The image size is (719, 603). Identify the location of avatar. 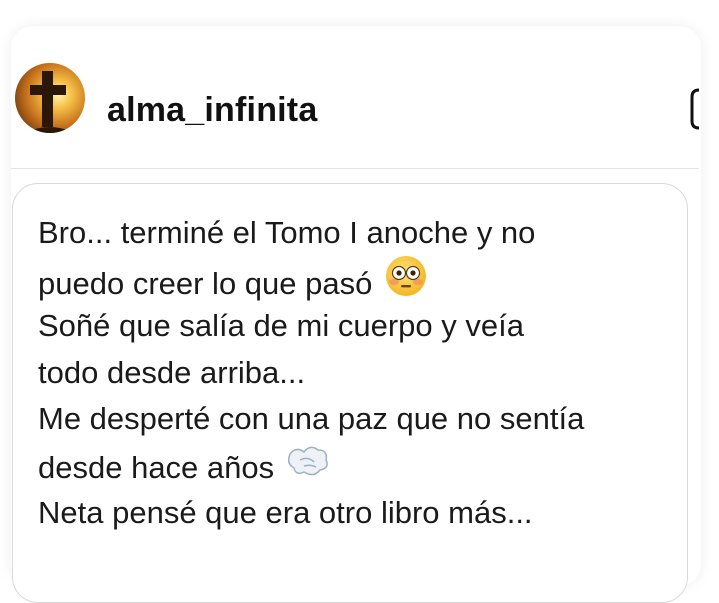
(50, 98).